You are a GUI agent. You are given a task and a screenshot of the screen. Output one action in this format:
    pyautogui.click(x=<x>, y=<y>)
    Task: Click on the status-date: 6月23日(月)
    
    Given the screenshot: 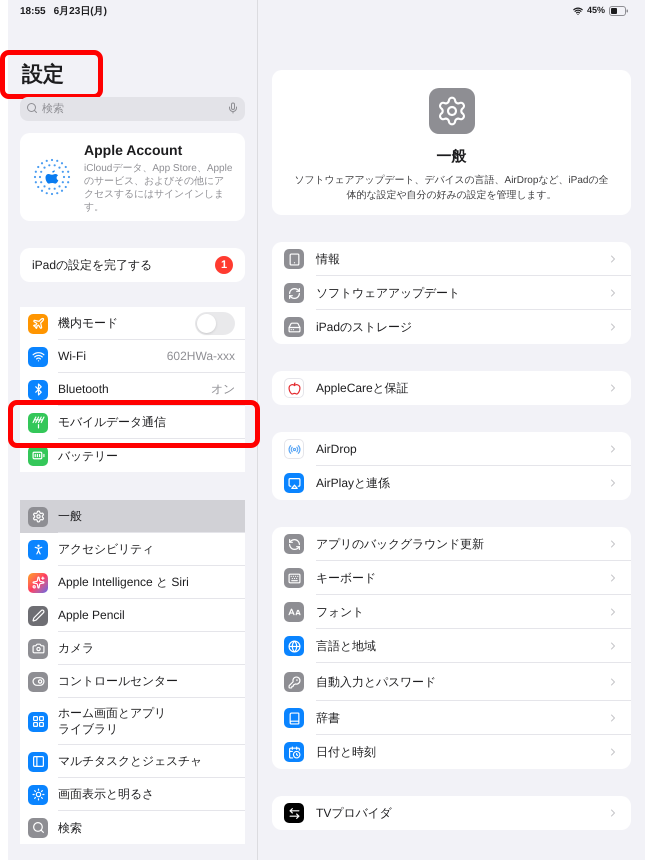 What is the action you would take?
    pyautogui.click(x=80, y=11)
    